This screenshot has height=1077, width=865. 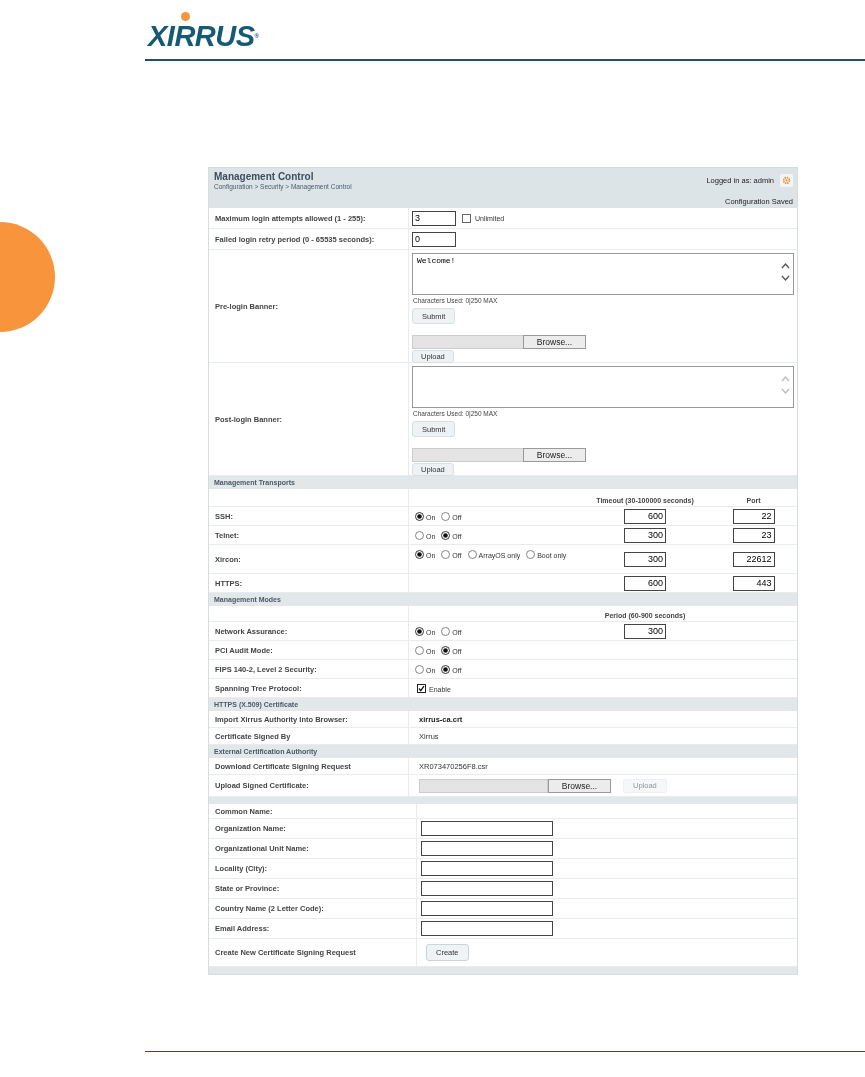 I want to click on port-field: 443, so click(x=753, y=583).